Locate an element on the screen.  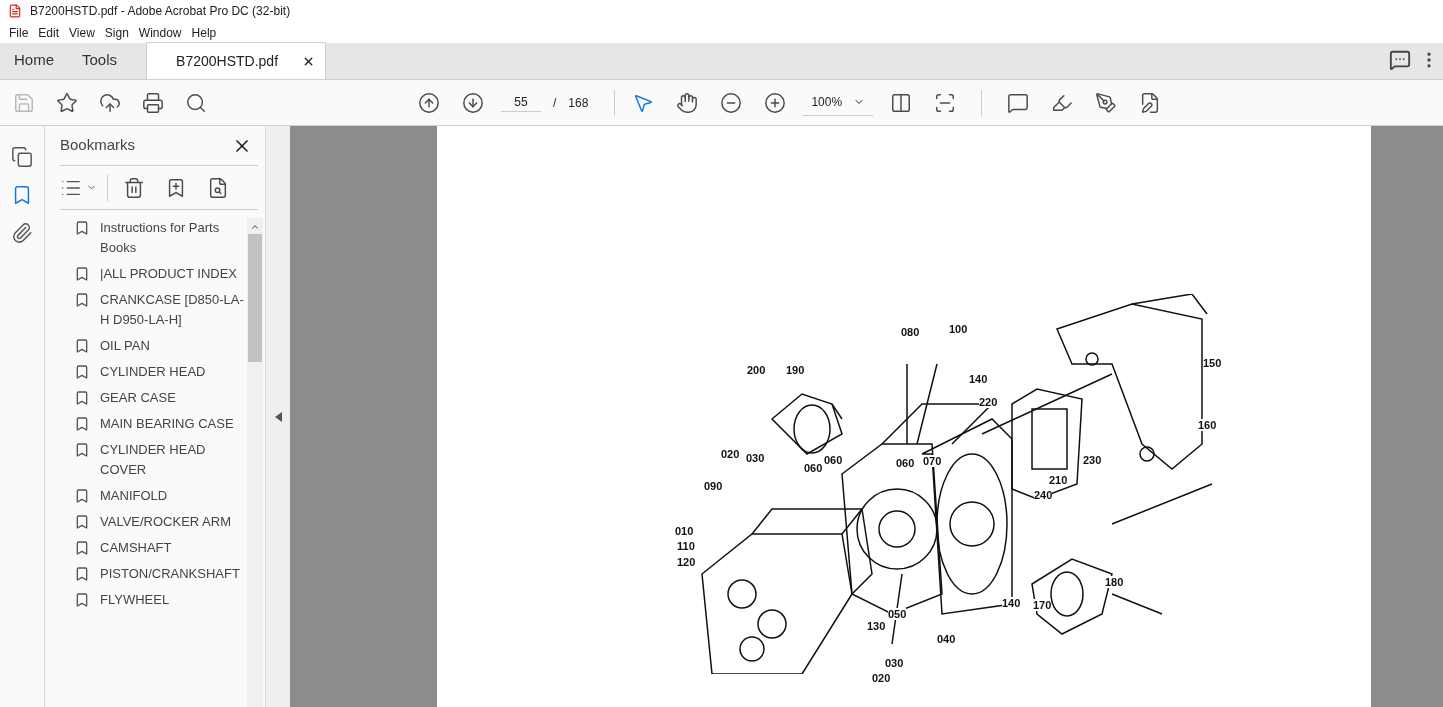
part-number-label: 130 is located at coordinates (876, 626).